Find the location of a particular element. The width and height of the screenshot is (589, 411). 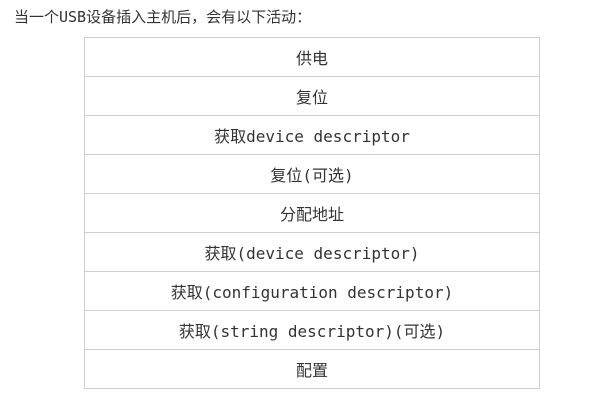

table-row: 复位(可选) is located at coordinates (312, 174).